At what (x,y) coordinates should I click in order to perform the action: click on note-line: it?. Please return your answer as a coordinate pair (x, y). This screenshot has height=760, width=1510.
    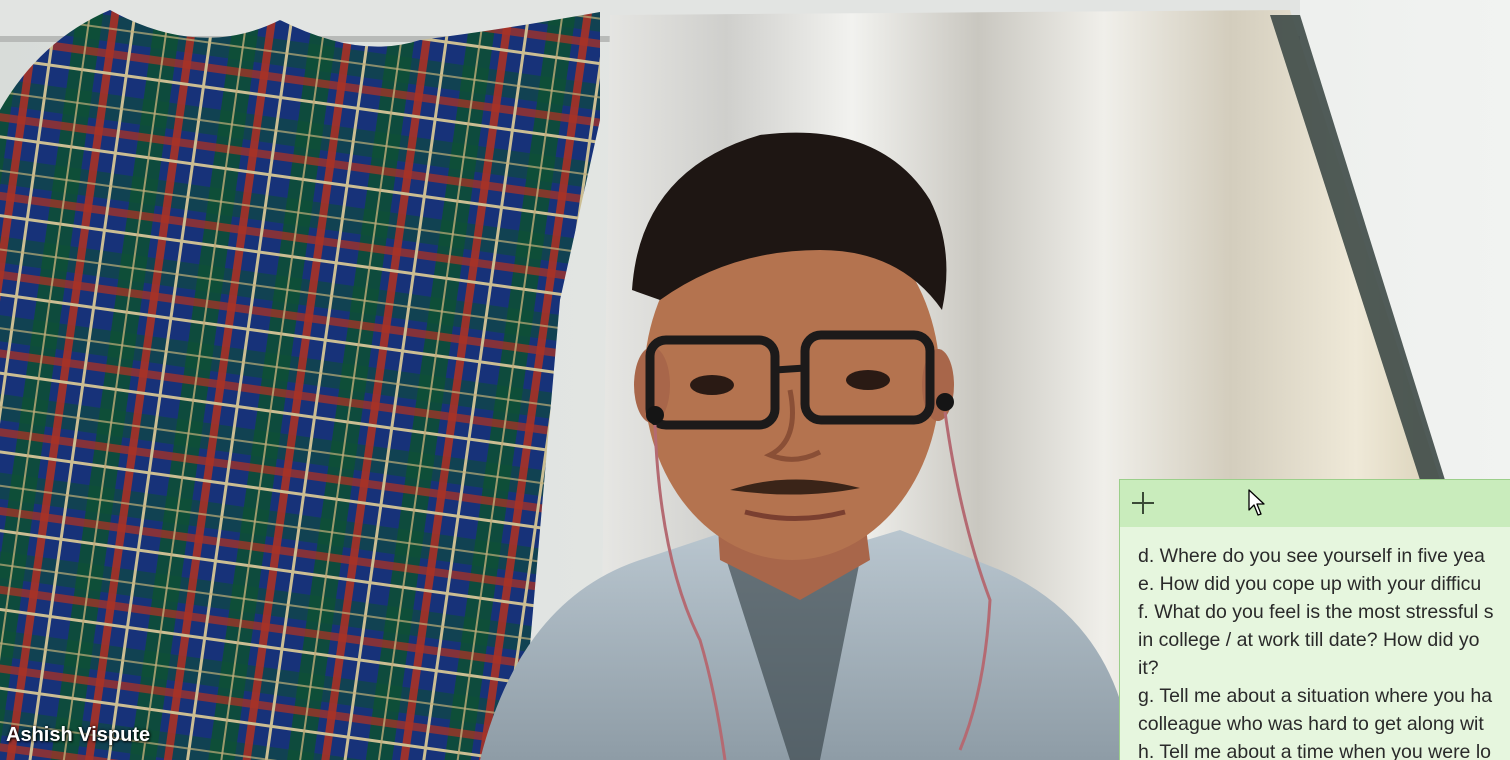
    Looking at the image, I should click on (1148, 668).